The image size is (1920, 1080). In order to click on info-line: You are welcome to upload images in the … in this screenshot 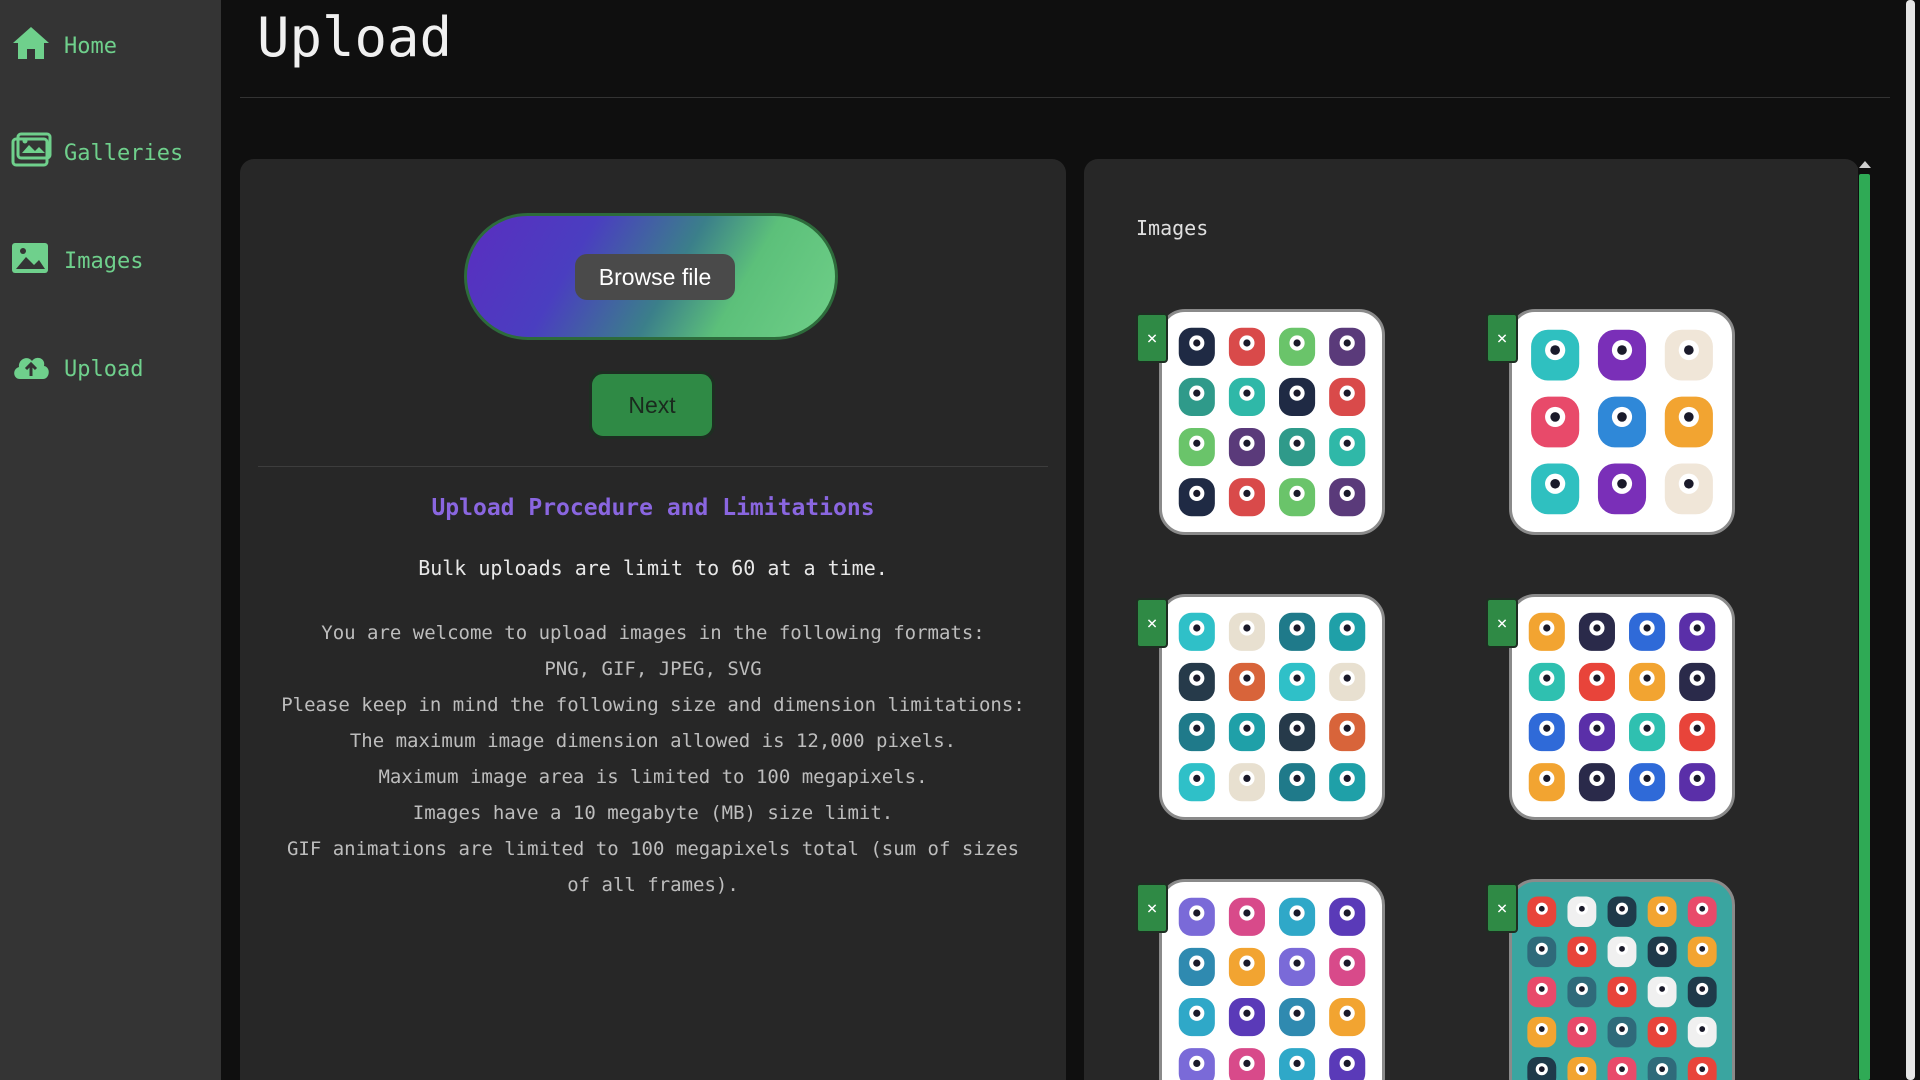, I will do `click(653, 633)`.